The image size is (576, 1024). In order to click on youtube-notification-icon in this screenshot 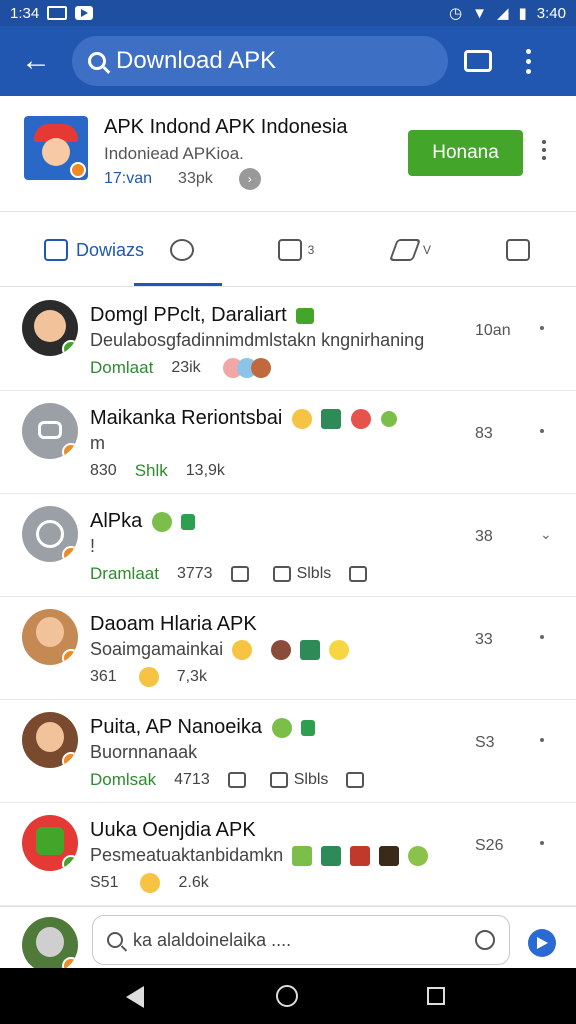, I will do `click(84, 13)`.